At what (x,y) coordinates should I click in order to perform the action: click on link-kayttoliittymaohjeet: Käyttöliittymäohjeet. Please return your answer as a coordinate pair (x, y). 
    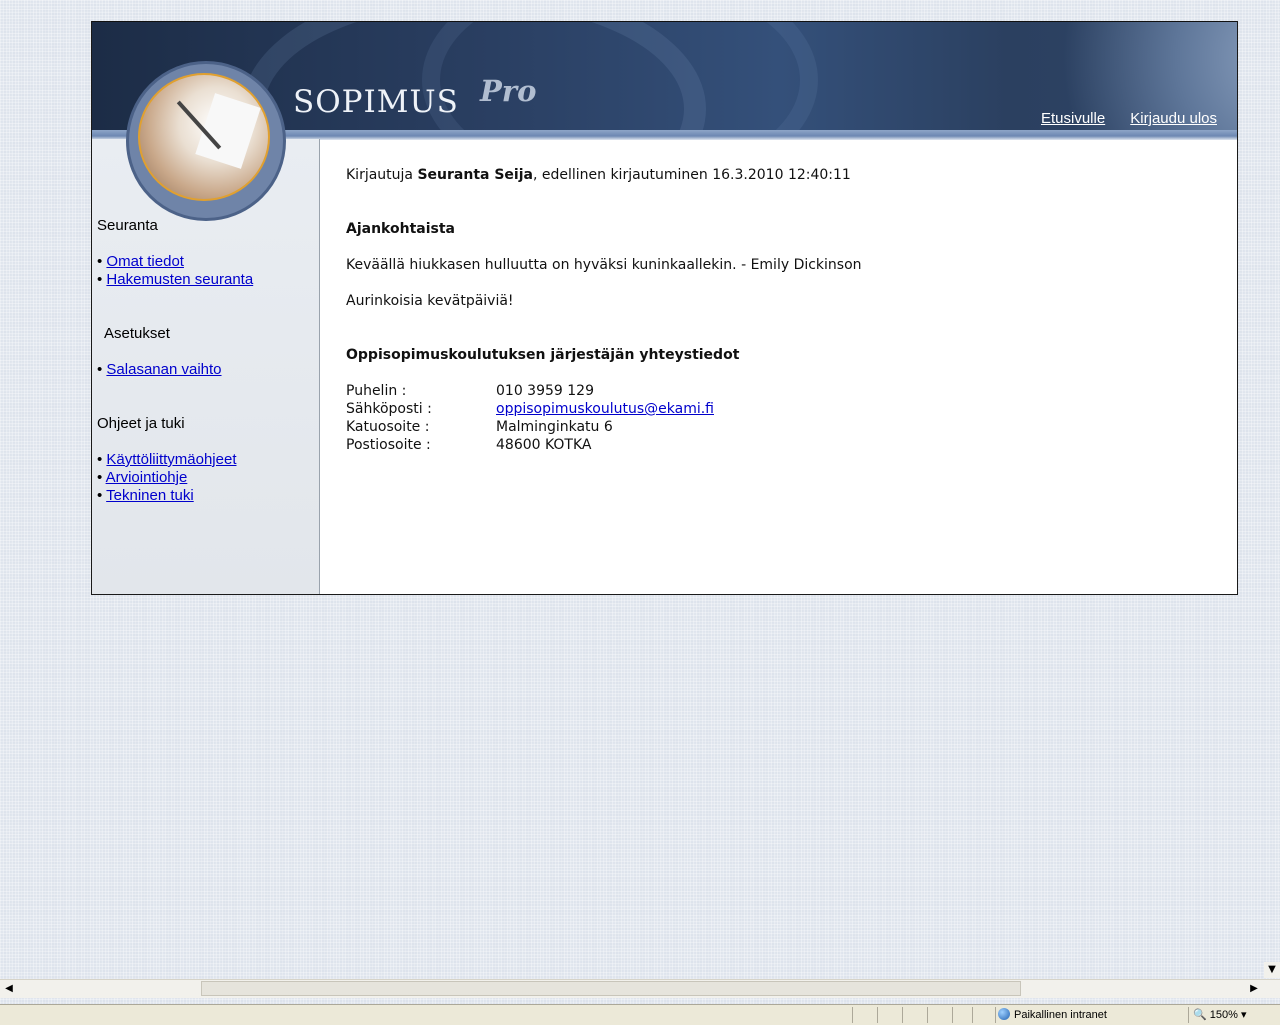
    Looking at the image, I should click on (171, 459).